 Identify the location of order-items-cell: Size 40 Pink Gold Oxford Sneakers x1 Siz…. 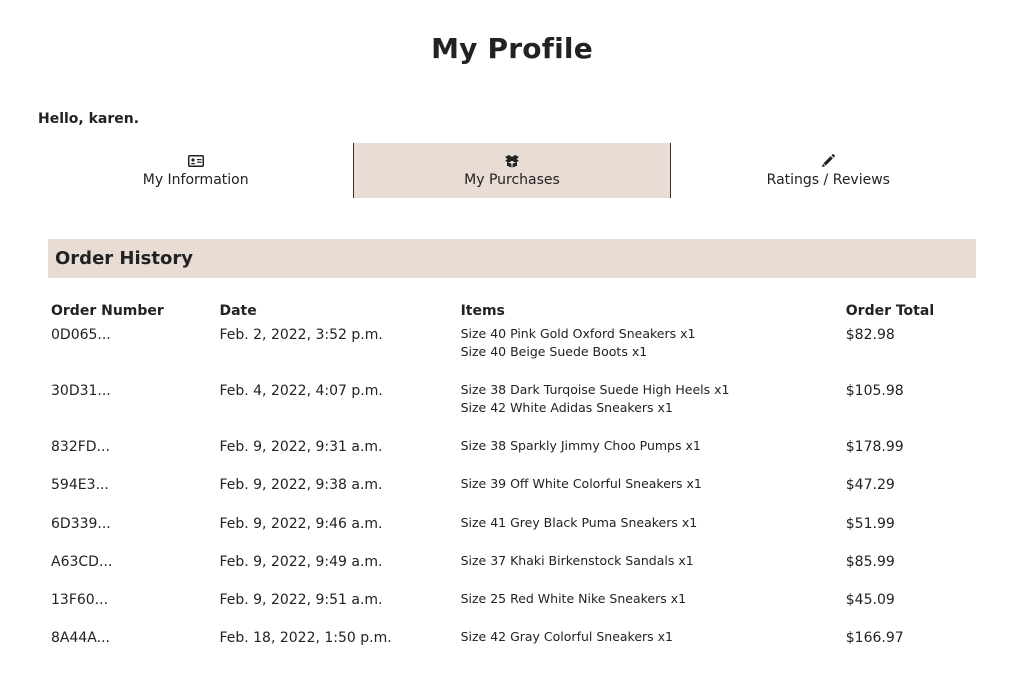
(650, 353).